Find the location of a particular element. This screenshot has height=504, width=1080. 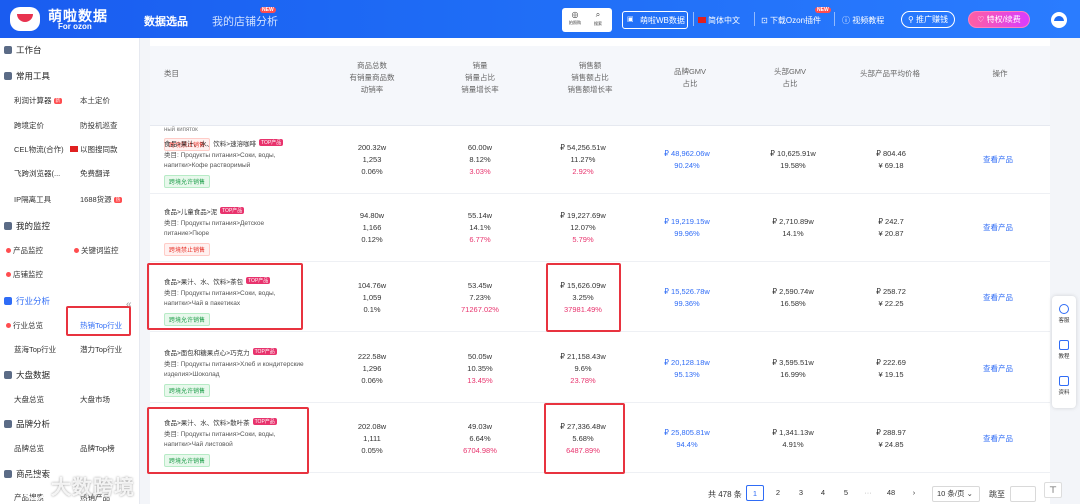

sidebar-item-ip-isolation: IP隔离工具 is located at coordinates (32, 199).